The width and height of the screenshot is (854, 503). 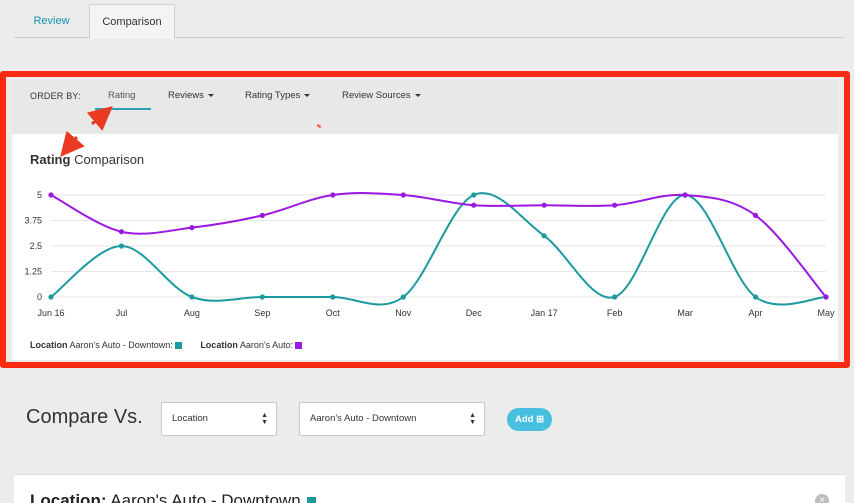 What do you see at coordinates (219, 419) in the screenshot?
I see `compare-type-select: Location ▲ ▼` at bounding box center [219, 419].